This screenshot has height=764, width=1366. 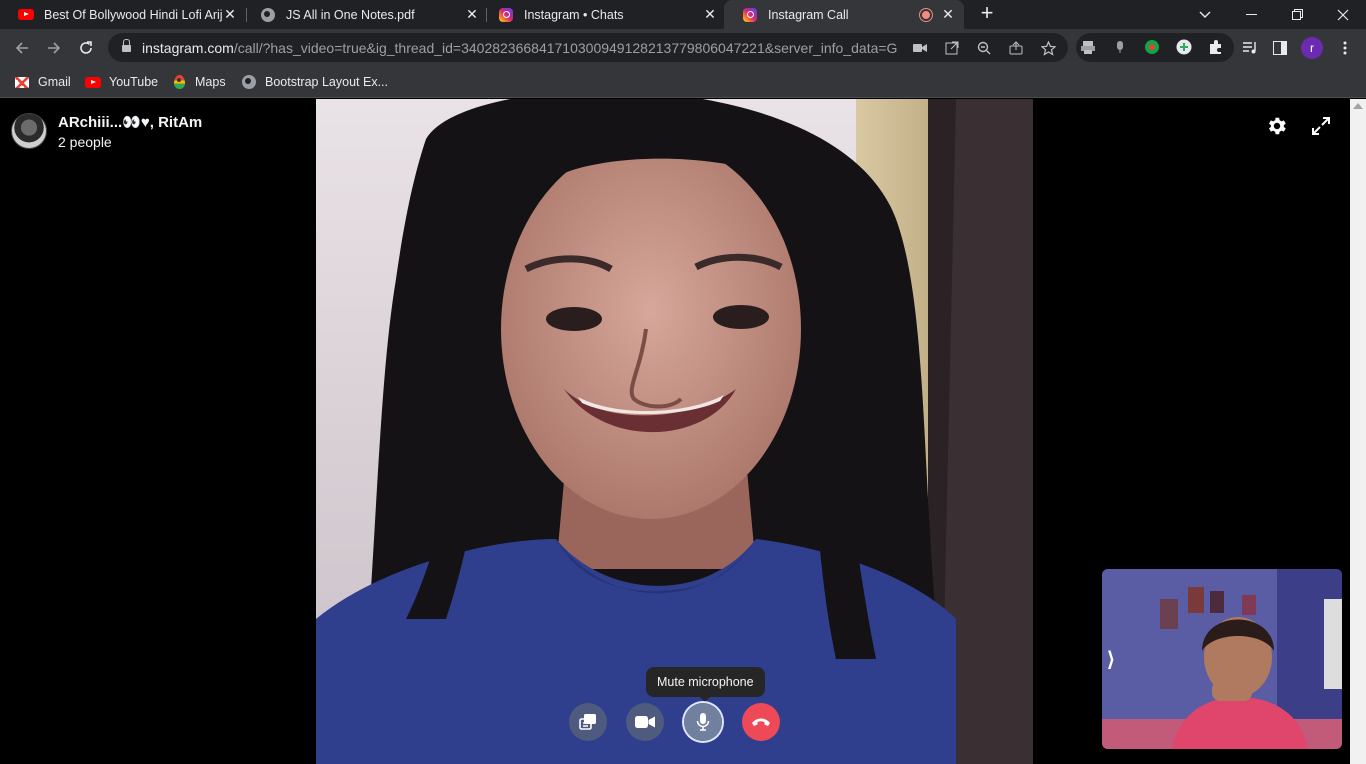 What do you see at coordinates (29, 131) in the screenshot?
I see `thread-avatar` at bounding box center [29, 131].